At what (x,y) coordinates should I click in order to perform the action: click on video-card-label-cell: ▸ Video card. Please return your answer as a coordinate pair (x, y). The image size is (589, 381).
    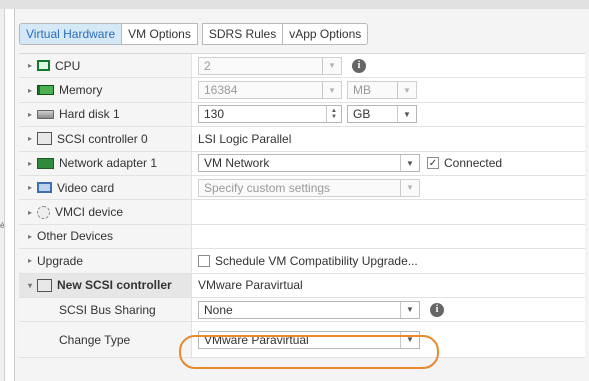
    Looking at the image, I should click on (105, 187).